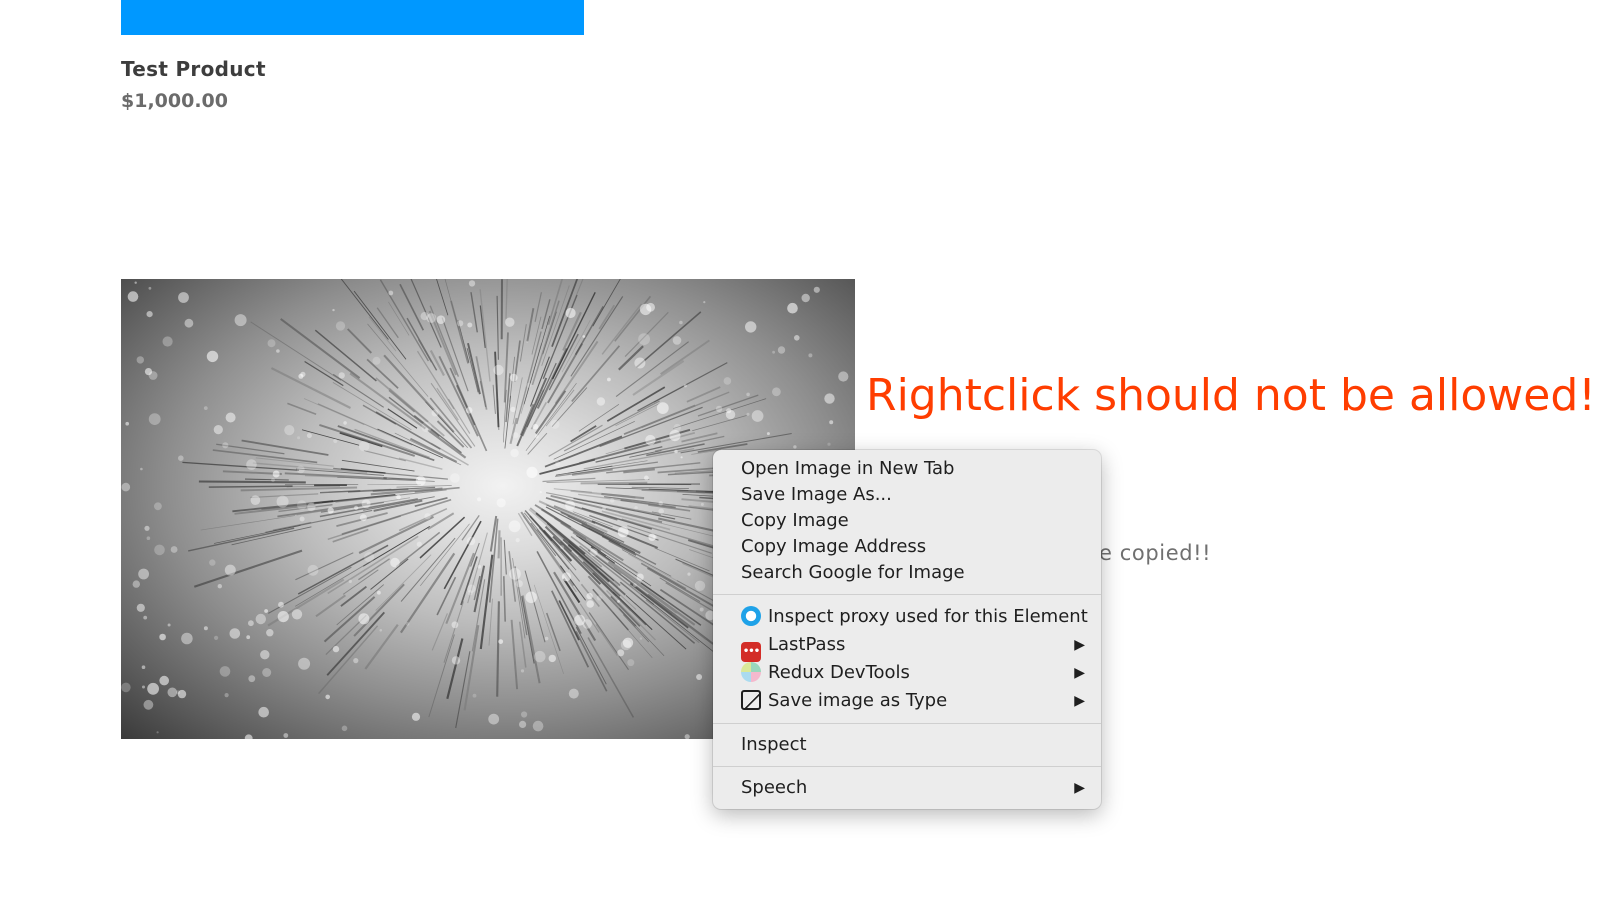 This screenshot has width=1600, height=900. Describe the element at coordinates (1079, 701) in the screenshot. I see `submenu-arrow-icon: ▶` at that location.